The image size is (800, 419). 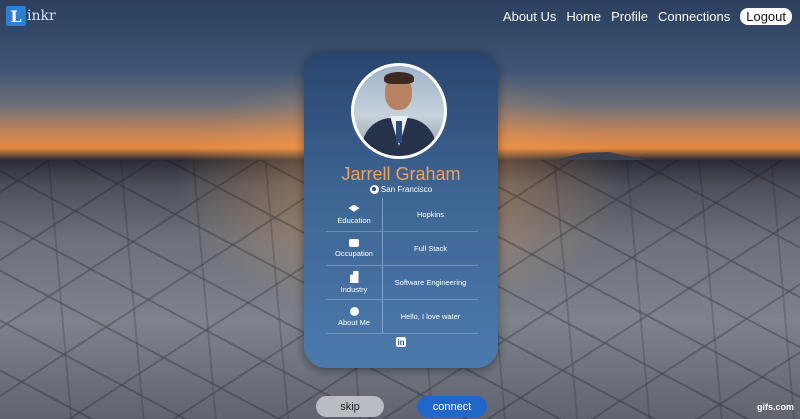 What do you see at coordinates (766, 16) in the screenshot?
I see `logout-button: Logout` at bounding box center [766, 16].